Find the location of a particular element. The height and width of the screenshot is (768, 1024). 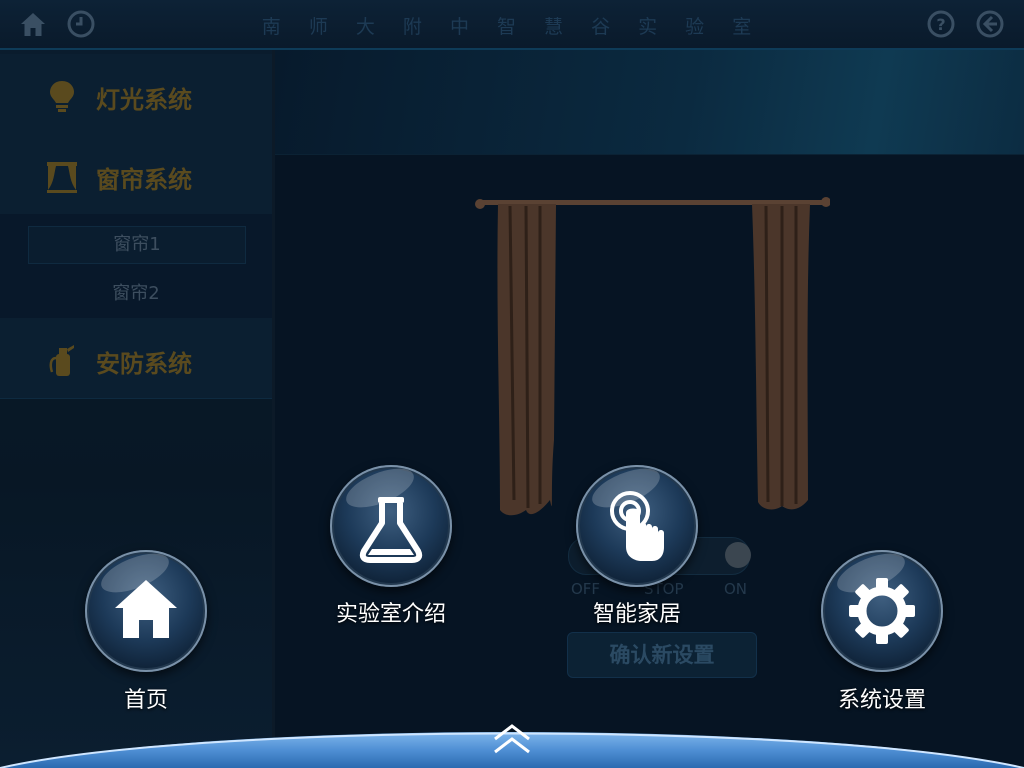

sidebar-item-security: 安防系统 is located at coordinates (136, 358).